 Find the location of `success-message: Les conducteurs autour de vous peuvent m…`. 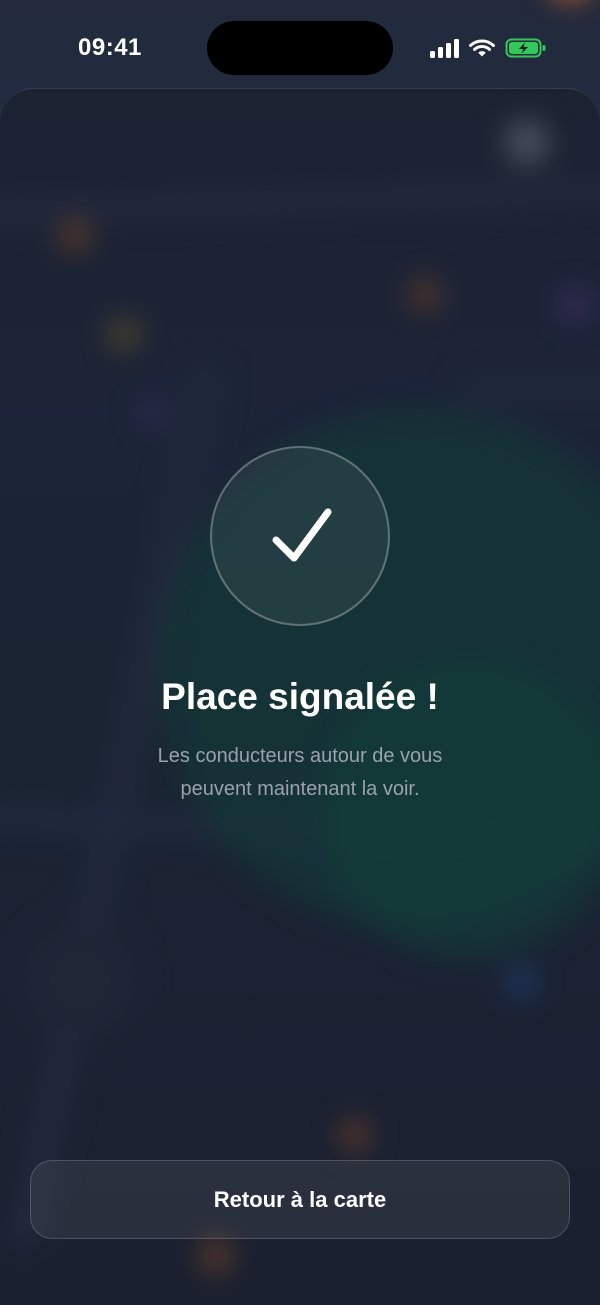

success-message: Les conducteurs autour de vous peuvent m… is located at coordinates (300, 773).